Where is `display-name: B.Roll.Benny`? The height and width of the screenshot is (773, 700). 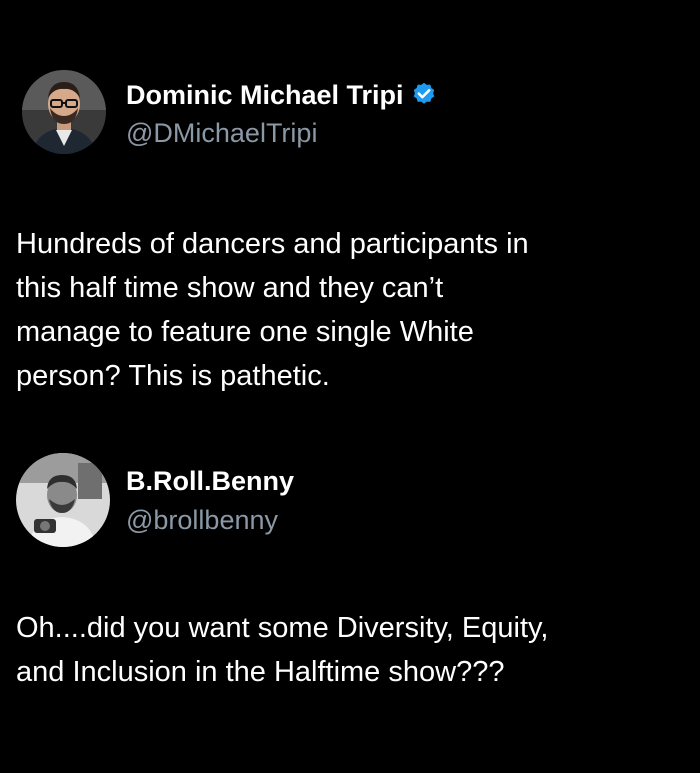 display-name: B.Roll.Benny is located at coordinates (210, 481).